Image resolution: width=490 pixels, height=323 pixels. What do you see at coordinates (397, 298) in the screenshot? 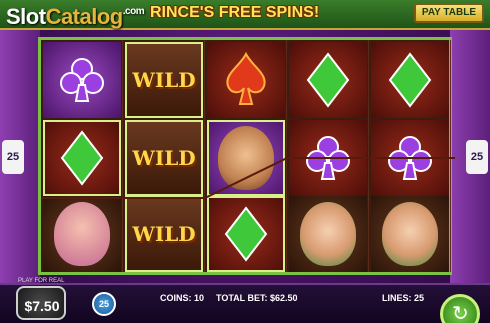
I see `lines-label: LINES:` at bounding box center [397, 298].